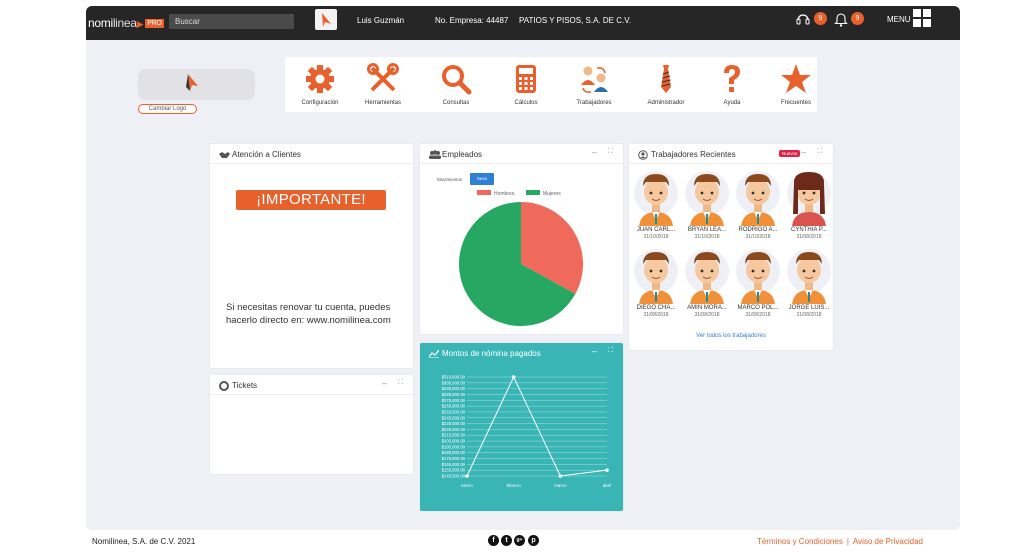 Image resolution: width=1024 pixels, height=560 pixels. What do you see at coordinates (167, 109) in the screenshot?
I see `change-logo-button: Cambiar Logo` at bounding box center [167, 109].